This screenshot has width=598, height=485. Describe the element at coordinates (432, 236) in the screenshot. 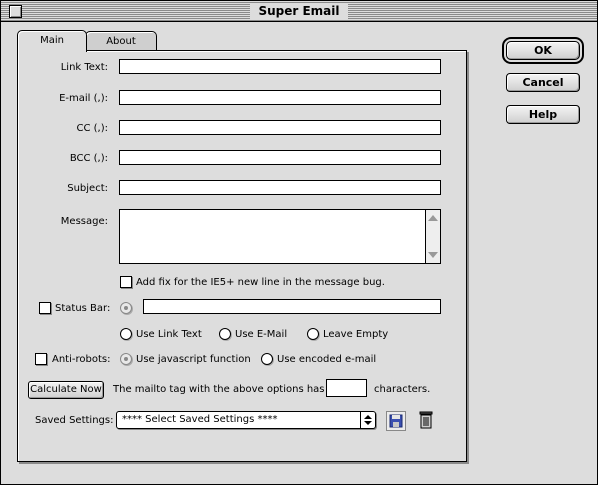

I see `message-scrollbar` at that location.